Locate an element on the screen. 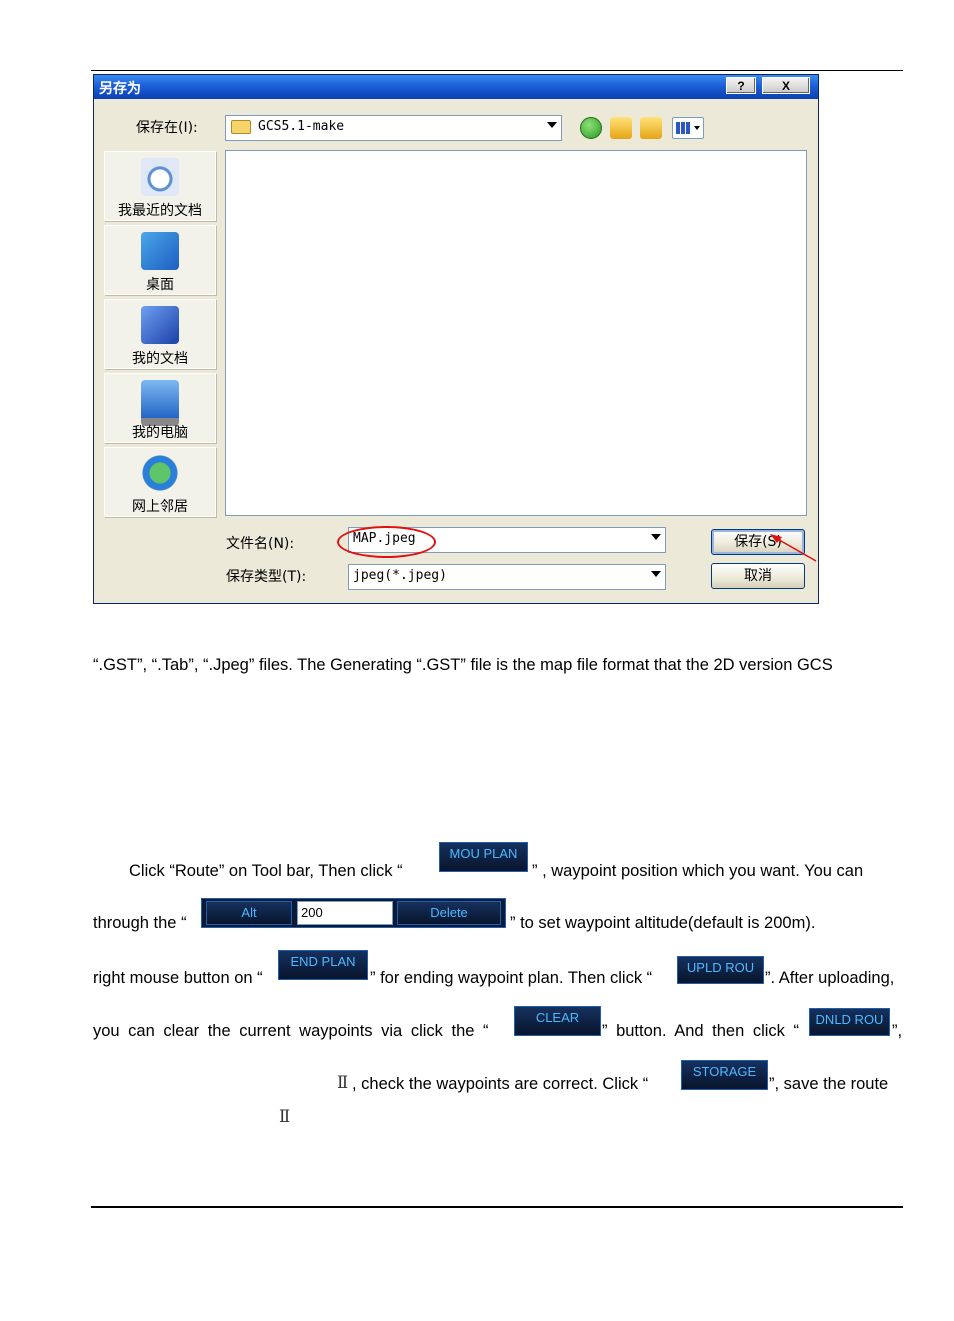  my-computer-icon is located at coordinates (160, 403).